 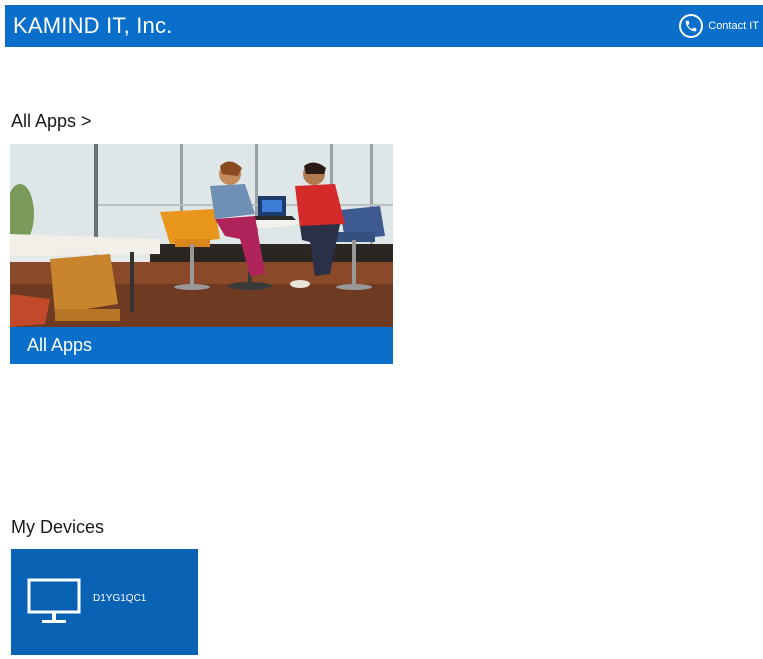 What do you see at coordinates (201, 235) in the screenshot?
I see `all-apps-photo` at bounding box center [201, 235].